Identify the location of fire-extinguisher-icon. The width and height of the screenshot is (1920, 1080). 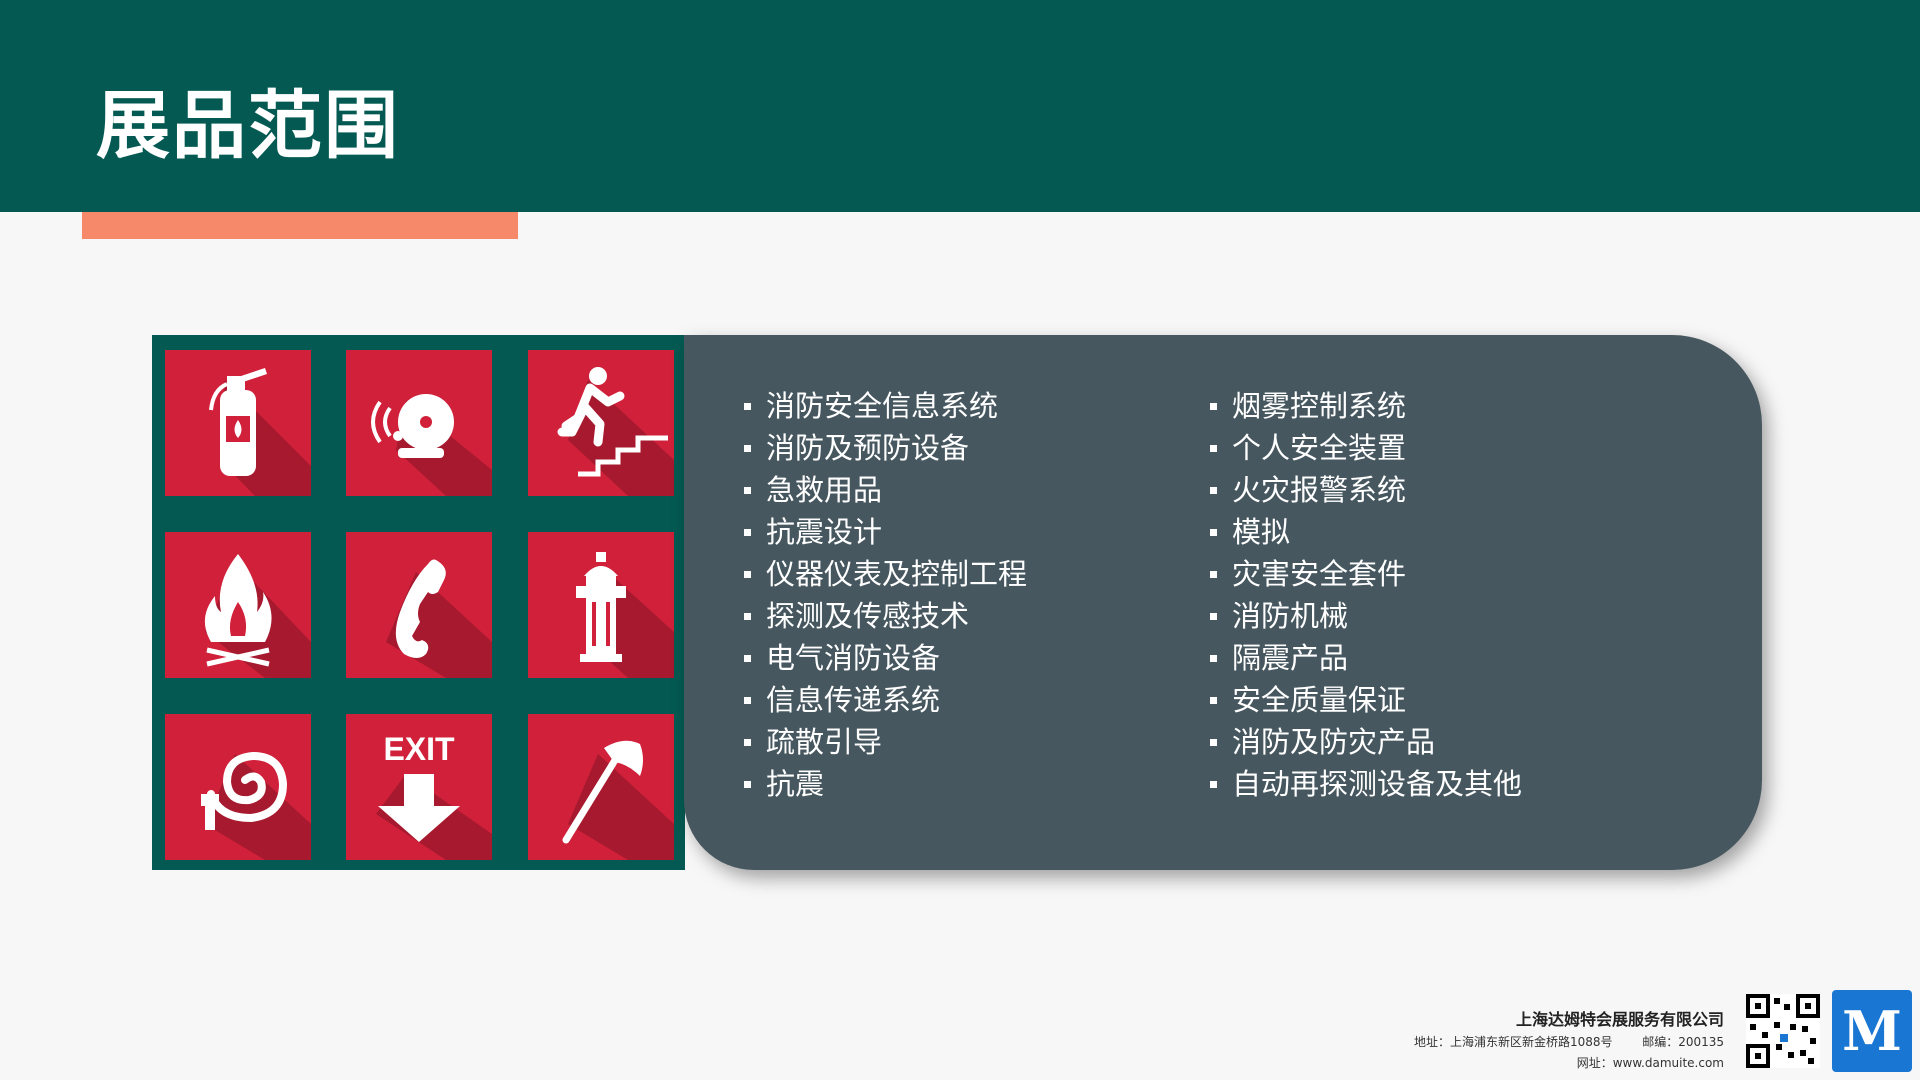
(260, 432).